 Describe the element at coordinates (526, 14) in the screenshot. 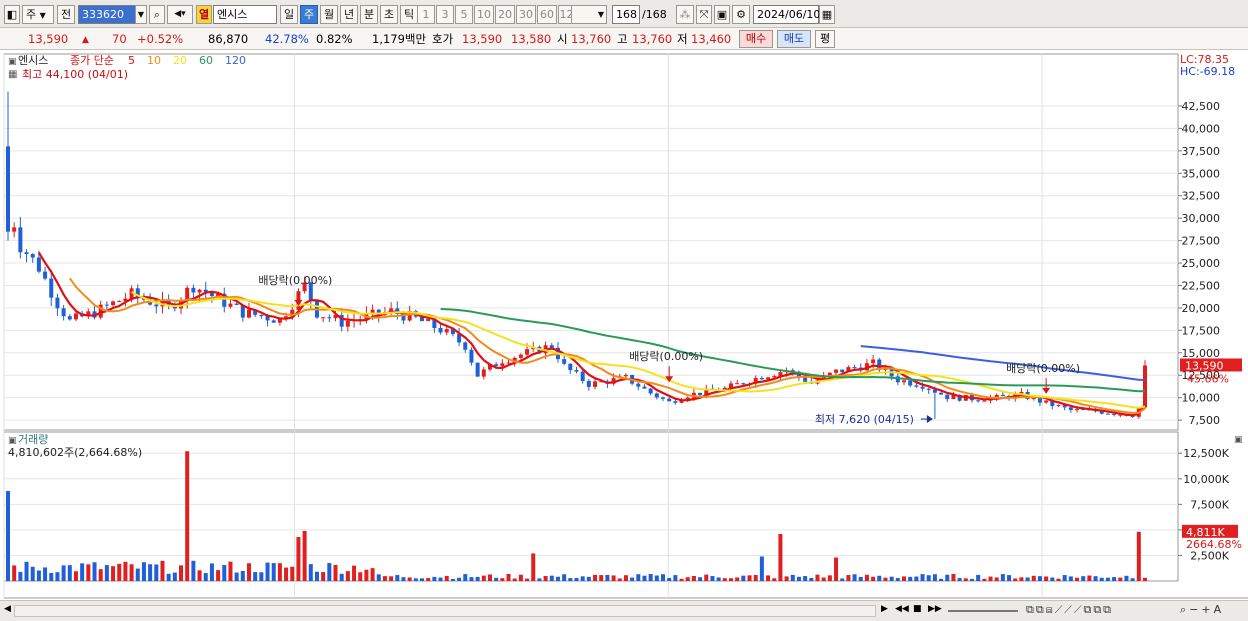

I see `interval-button-30: 30` at that location.